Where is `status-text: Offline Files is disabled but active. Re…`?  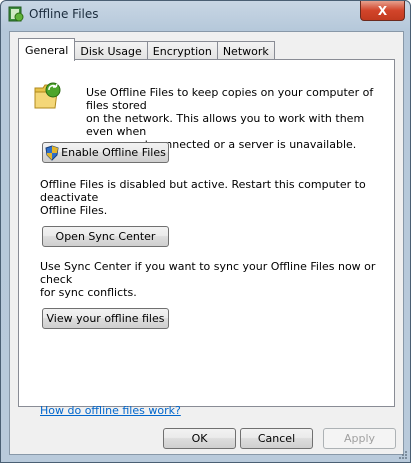 status-text: Offline Files is disabled but active. Re… is located at coordinates (203, 197).